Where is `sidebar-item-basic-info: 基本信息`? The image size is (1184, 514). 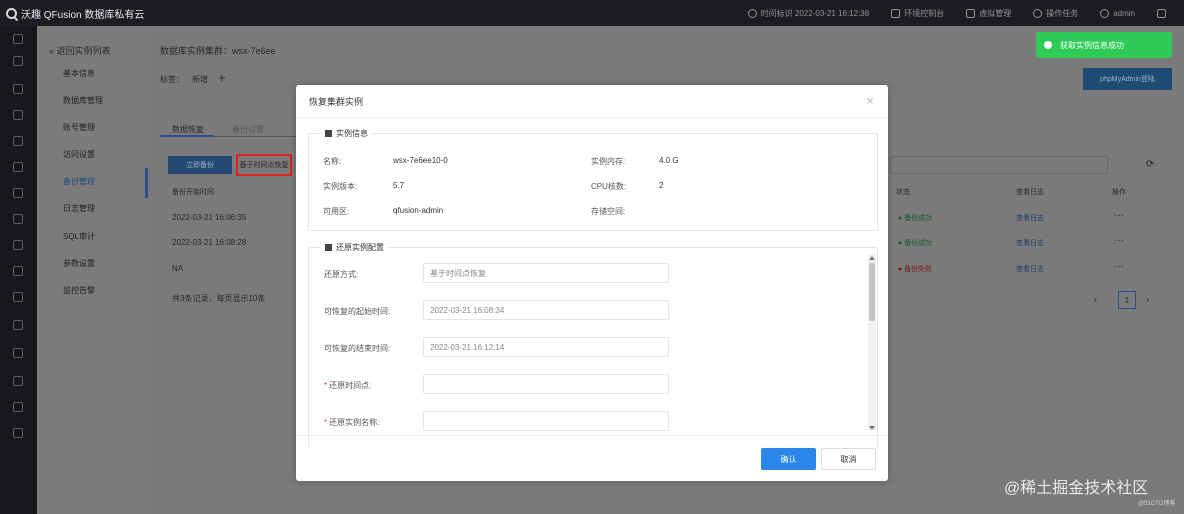 sidebar-item-basic-info: 基本信息 is located at coordinates (79, 73).